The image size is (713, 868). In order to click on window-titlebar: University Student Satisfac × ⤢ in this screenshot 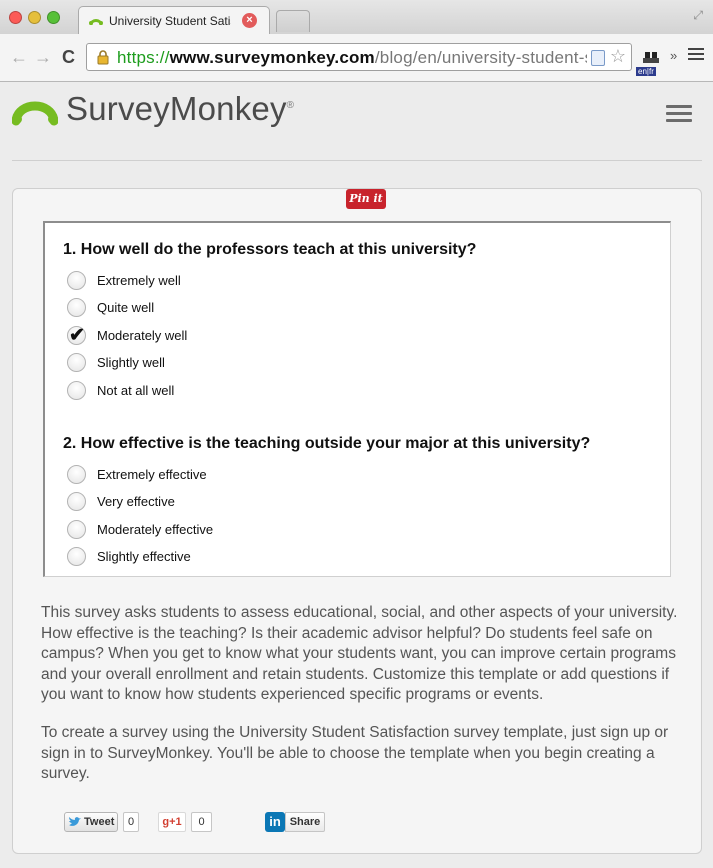, I will do `click(356, 17)`.